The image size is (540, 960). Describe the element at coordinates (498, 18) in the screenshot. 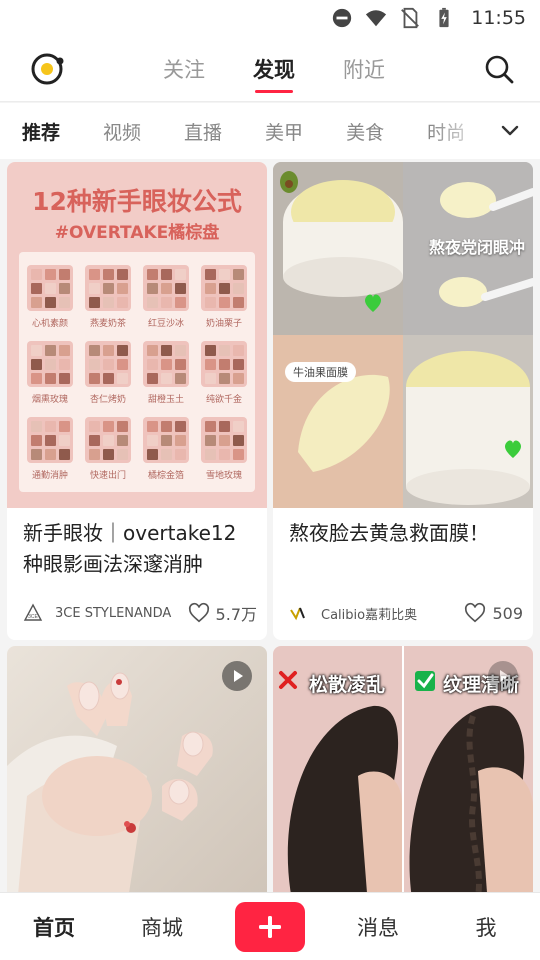

I see `status-time: 11:55` at that location.